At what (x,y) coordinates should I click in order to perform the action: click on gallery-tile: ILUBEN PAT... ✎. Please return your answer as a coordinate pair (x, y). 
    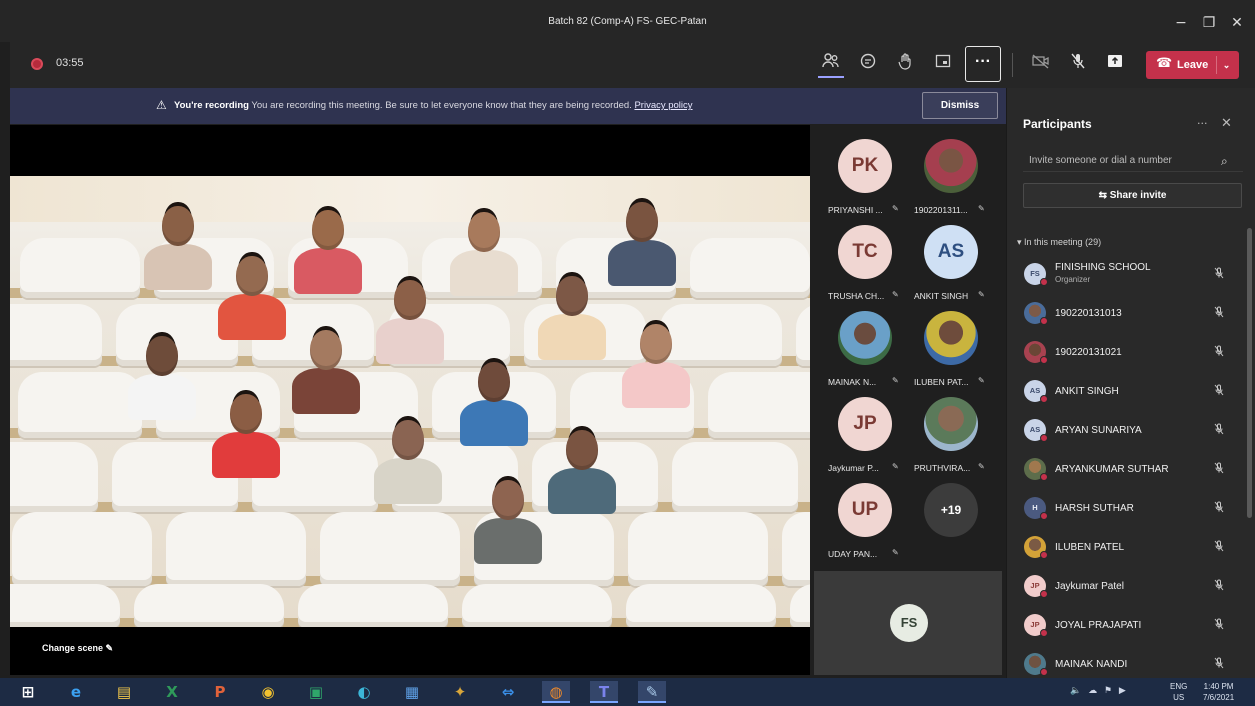
    Looking at the image, I should click on (948, 348).